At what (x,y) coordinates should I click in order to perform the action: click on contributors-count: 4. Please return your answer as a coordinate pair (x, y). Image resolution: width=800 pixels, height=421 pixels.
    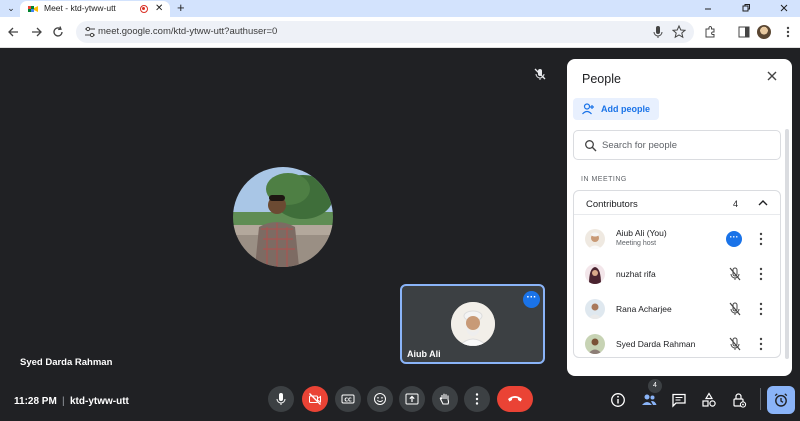
    Looking at the image, I should click on (736, 204).